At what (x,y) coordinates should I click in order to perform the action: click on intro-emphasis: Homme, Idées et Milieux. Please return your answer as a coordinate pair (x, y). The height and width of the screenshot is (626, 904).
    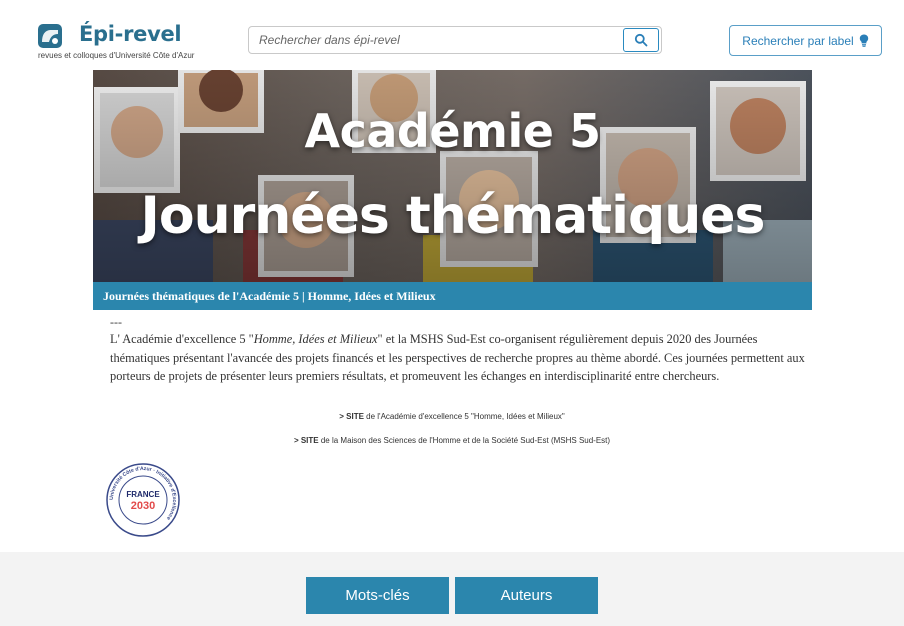
    Looking at the image, I should click on (315, 339).